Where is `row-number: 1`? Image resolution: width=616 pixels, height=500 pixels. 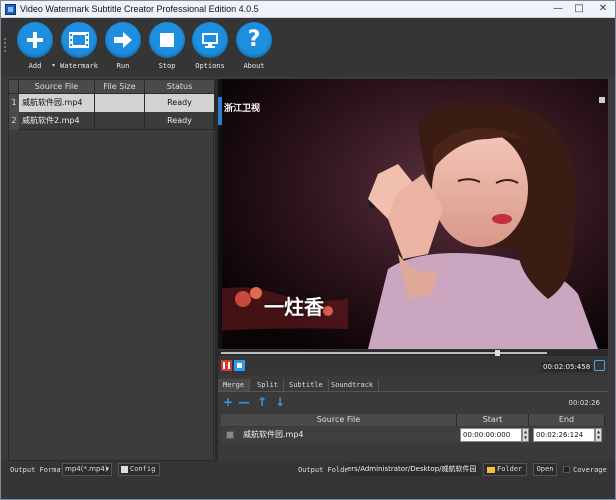
row-number: 1 is located at coordinates (14, 103).